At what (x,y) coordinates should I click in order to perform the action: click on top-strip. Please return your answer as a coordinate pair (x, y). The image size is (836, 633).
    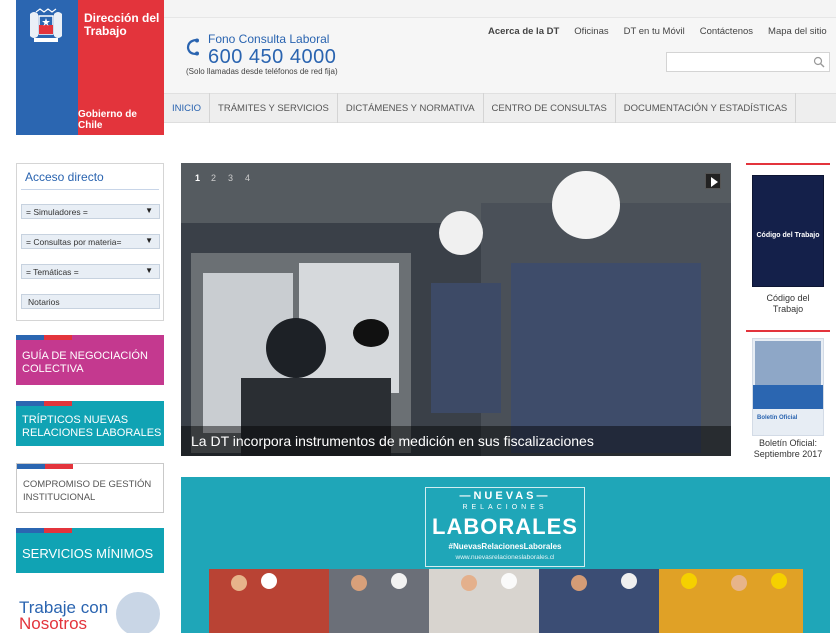
    Looking at the image, I should click on (500, 9).